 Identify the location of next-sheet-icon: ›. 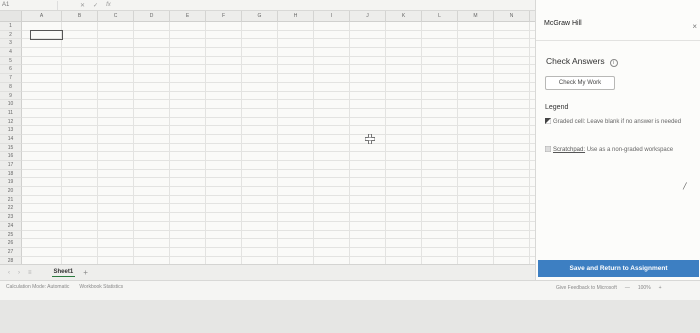
(19, 273).